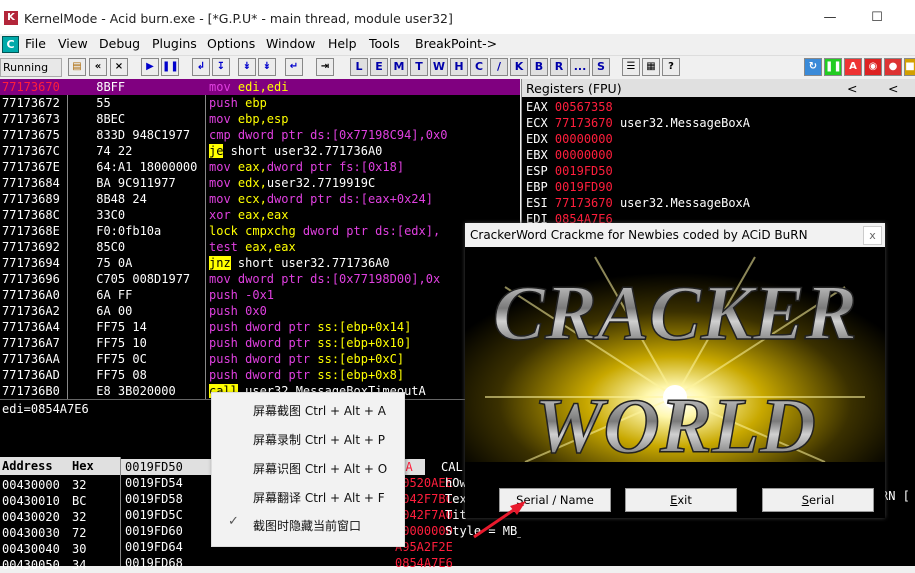 The width and height of the screenshot is (915, 573). I want to click on menu-window: Window, so click(290, 43).